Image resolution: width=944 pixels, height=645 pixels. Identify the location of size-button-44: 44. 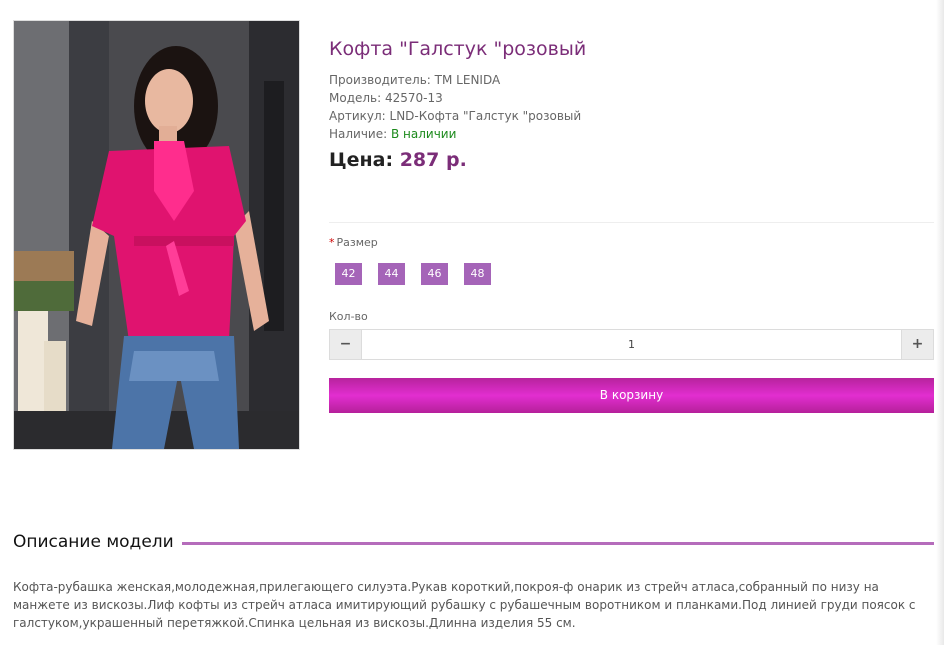
(391, 274).